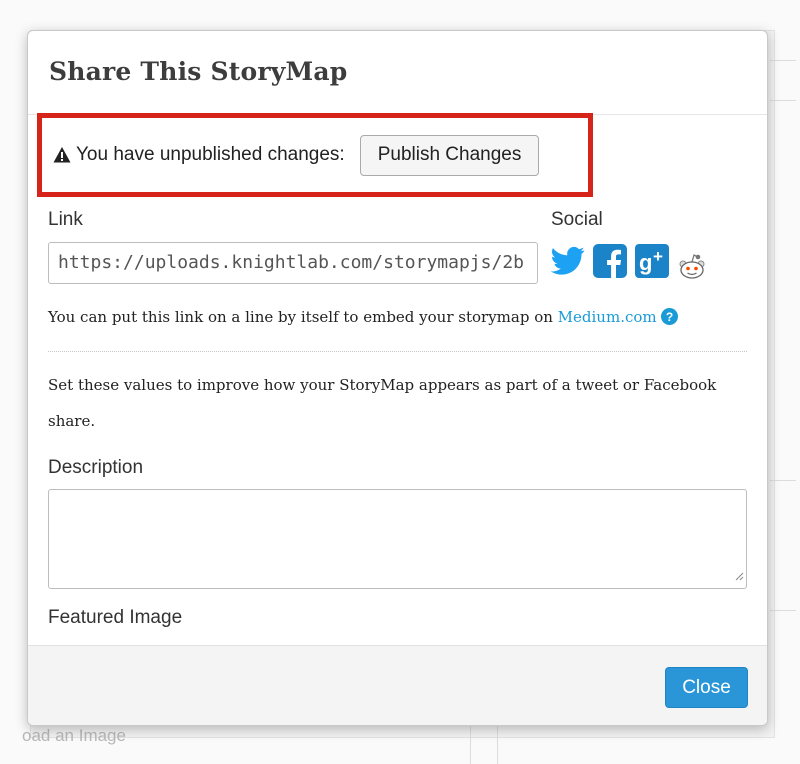 The height and width of the screenshot is (764, 800). What do you see at coordinates (115, 617) in the screenshot?
I see `featured-image-label: Featured Image` at bounding box center [115, 617].